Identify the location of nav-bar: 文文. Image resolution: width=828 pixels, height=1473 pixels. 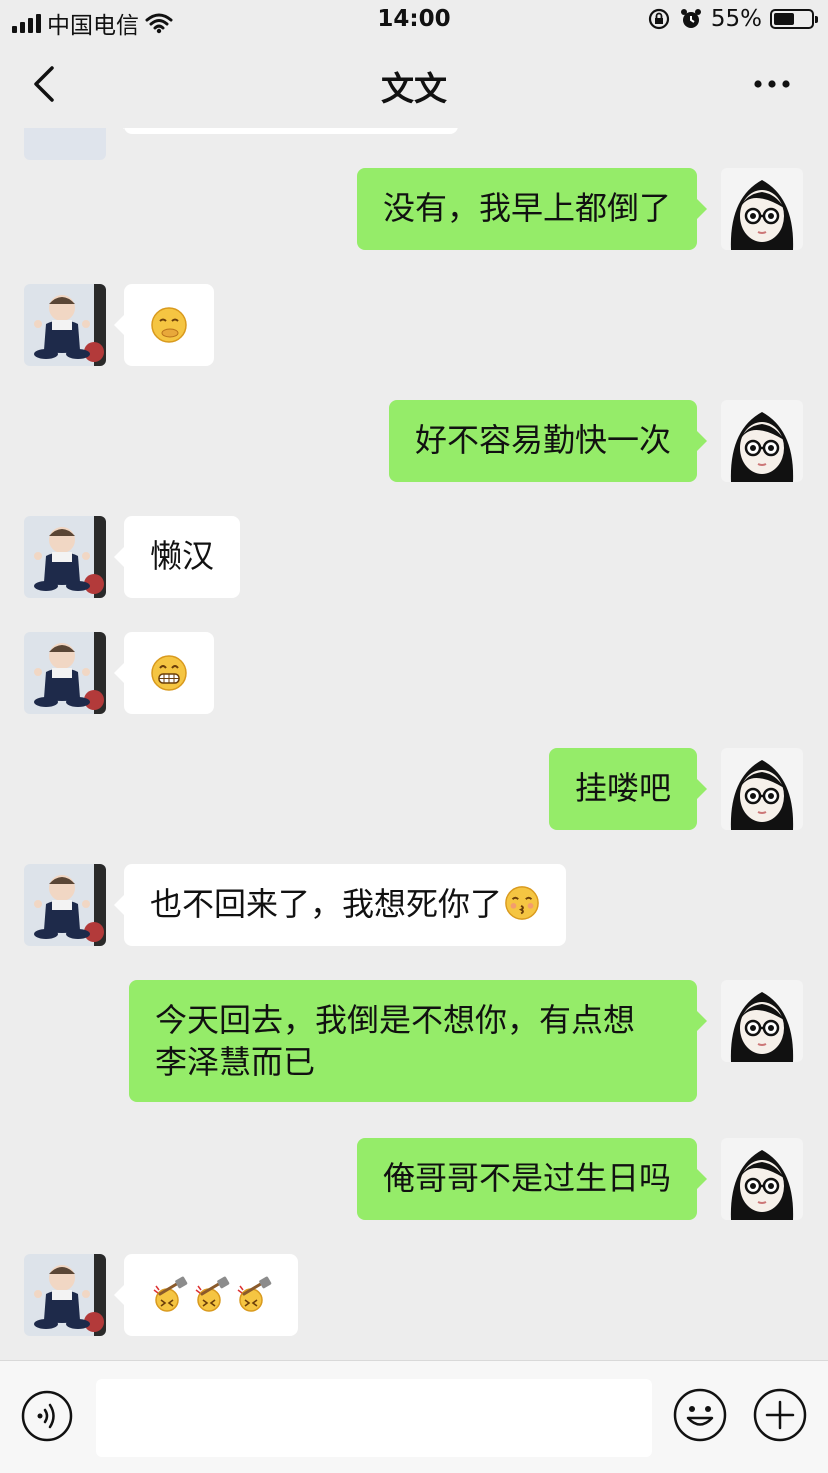
(414, 84).